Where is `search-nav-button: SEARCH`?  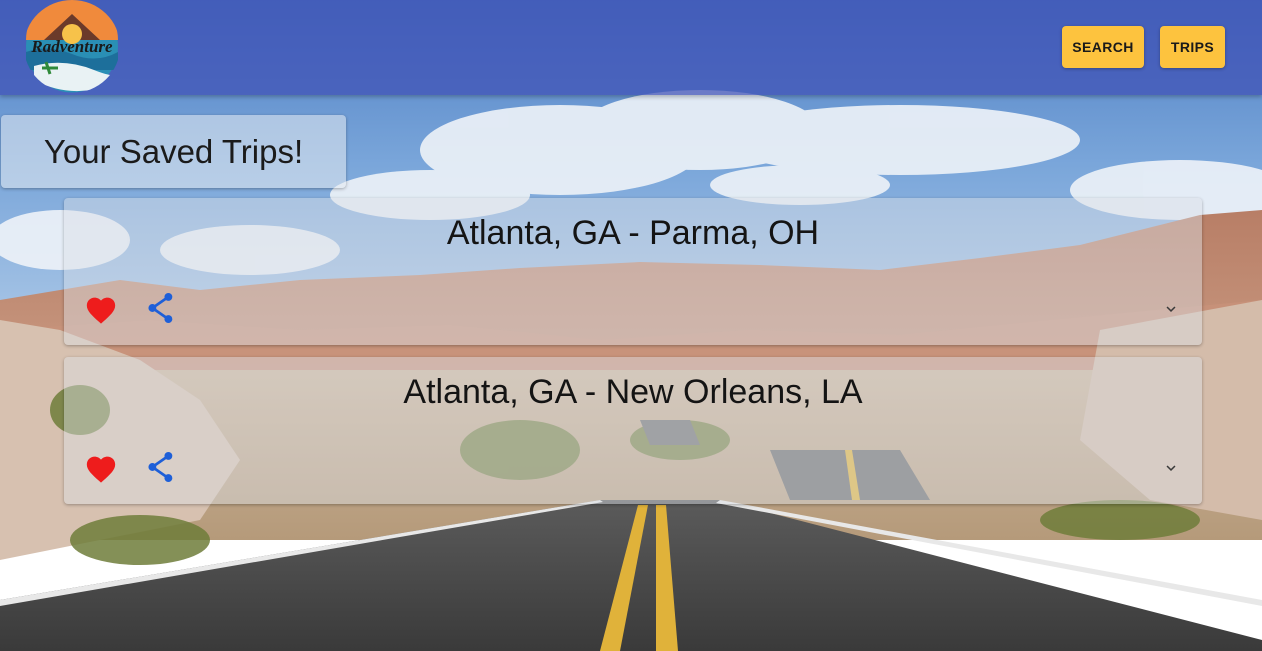
search-nav-button: SEARCH is located at coordinates (1103, 47).